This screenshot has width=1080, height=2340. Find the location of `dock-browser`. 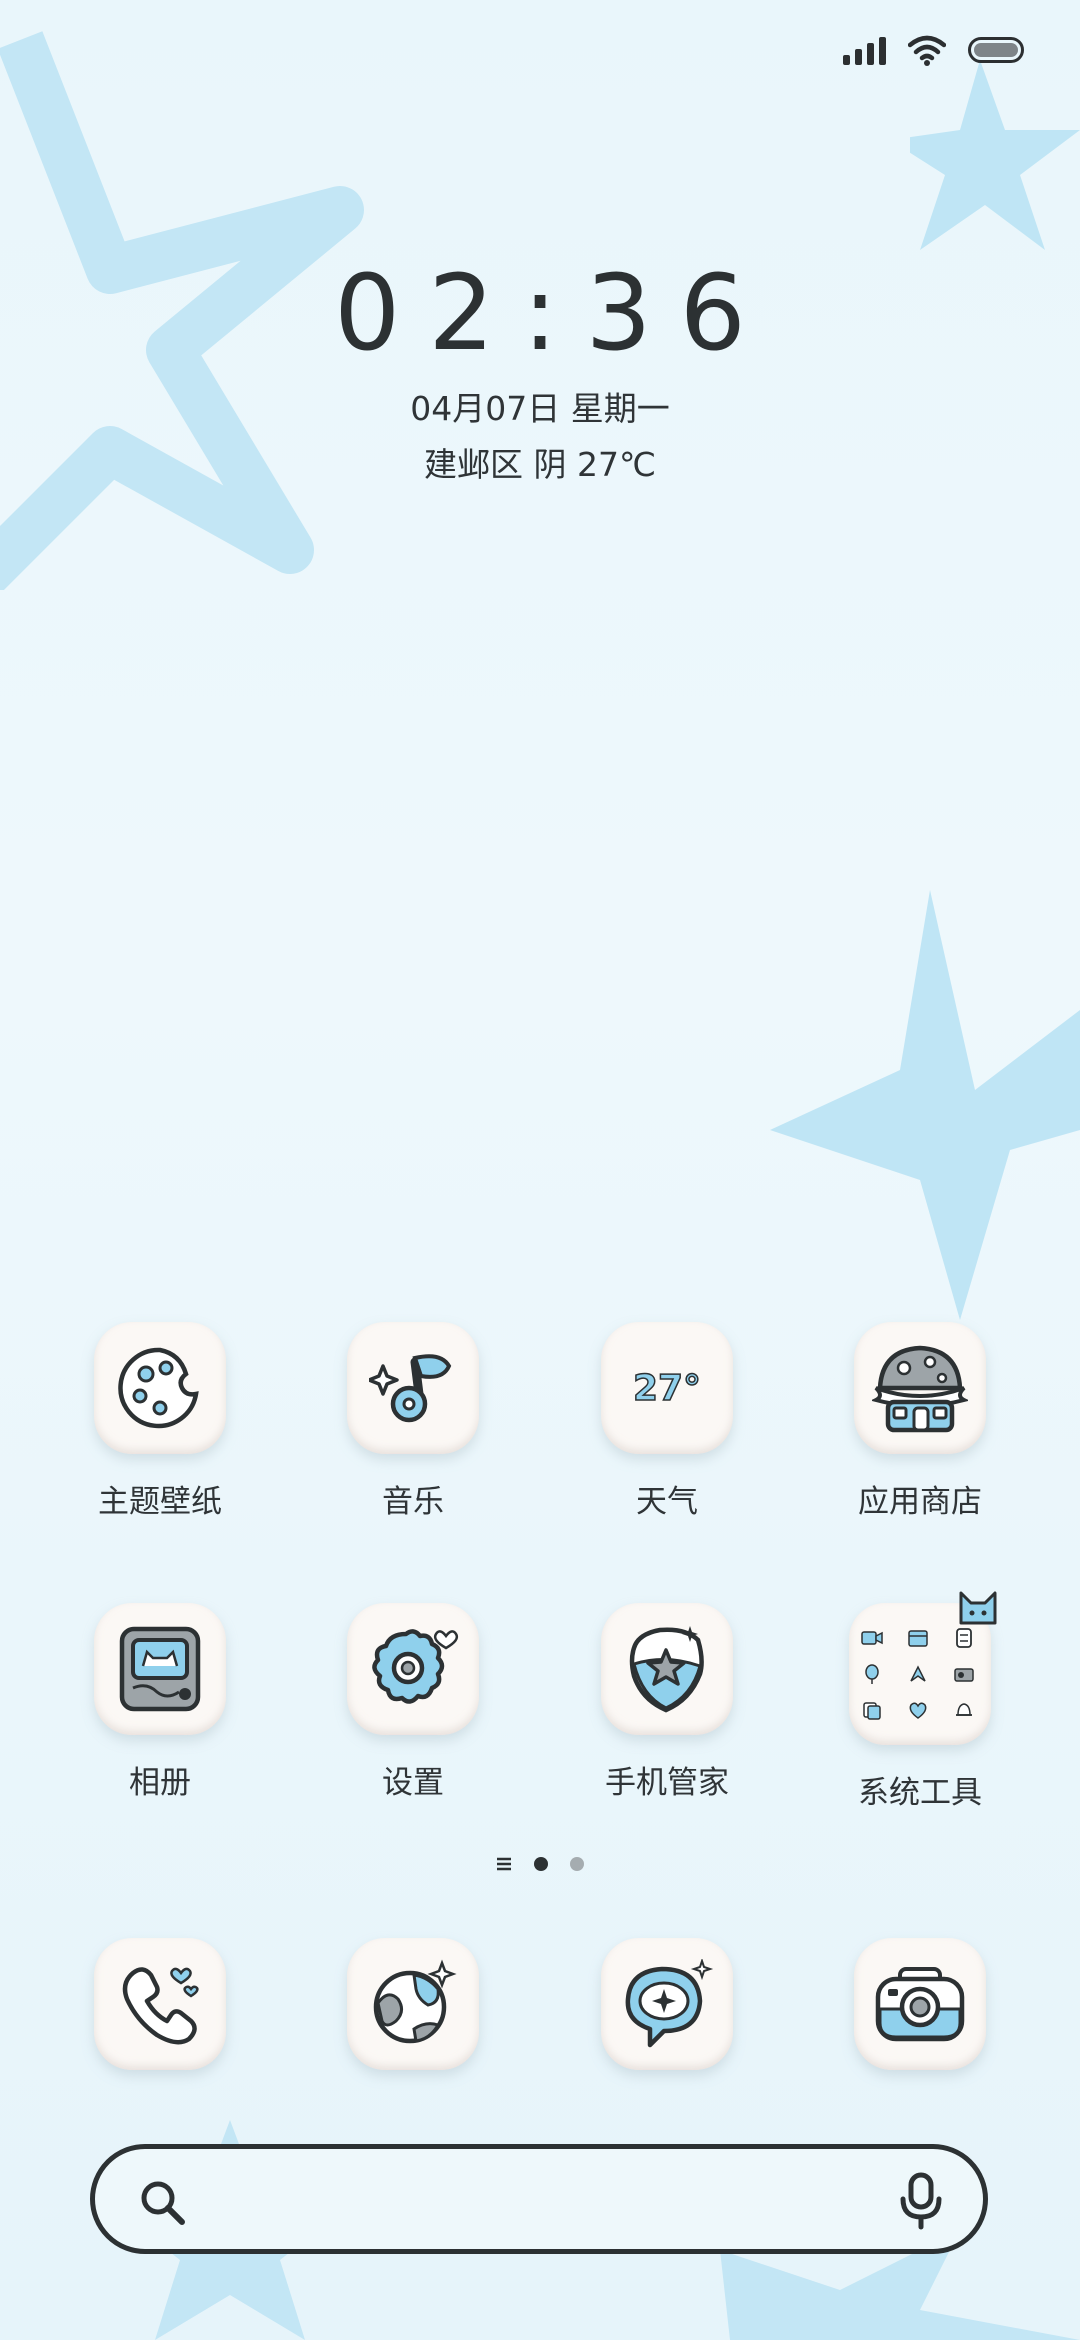

dock-browser is located at coordinates (413, 2004).